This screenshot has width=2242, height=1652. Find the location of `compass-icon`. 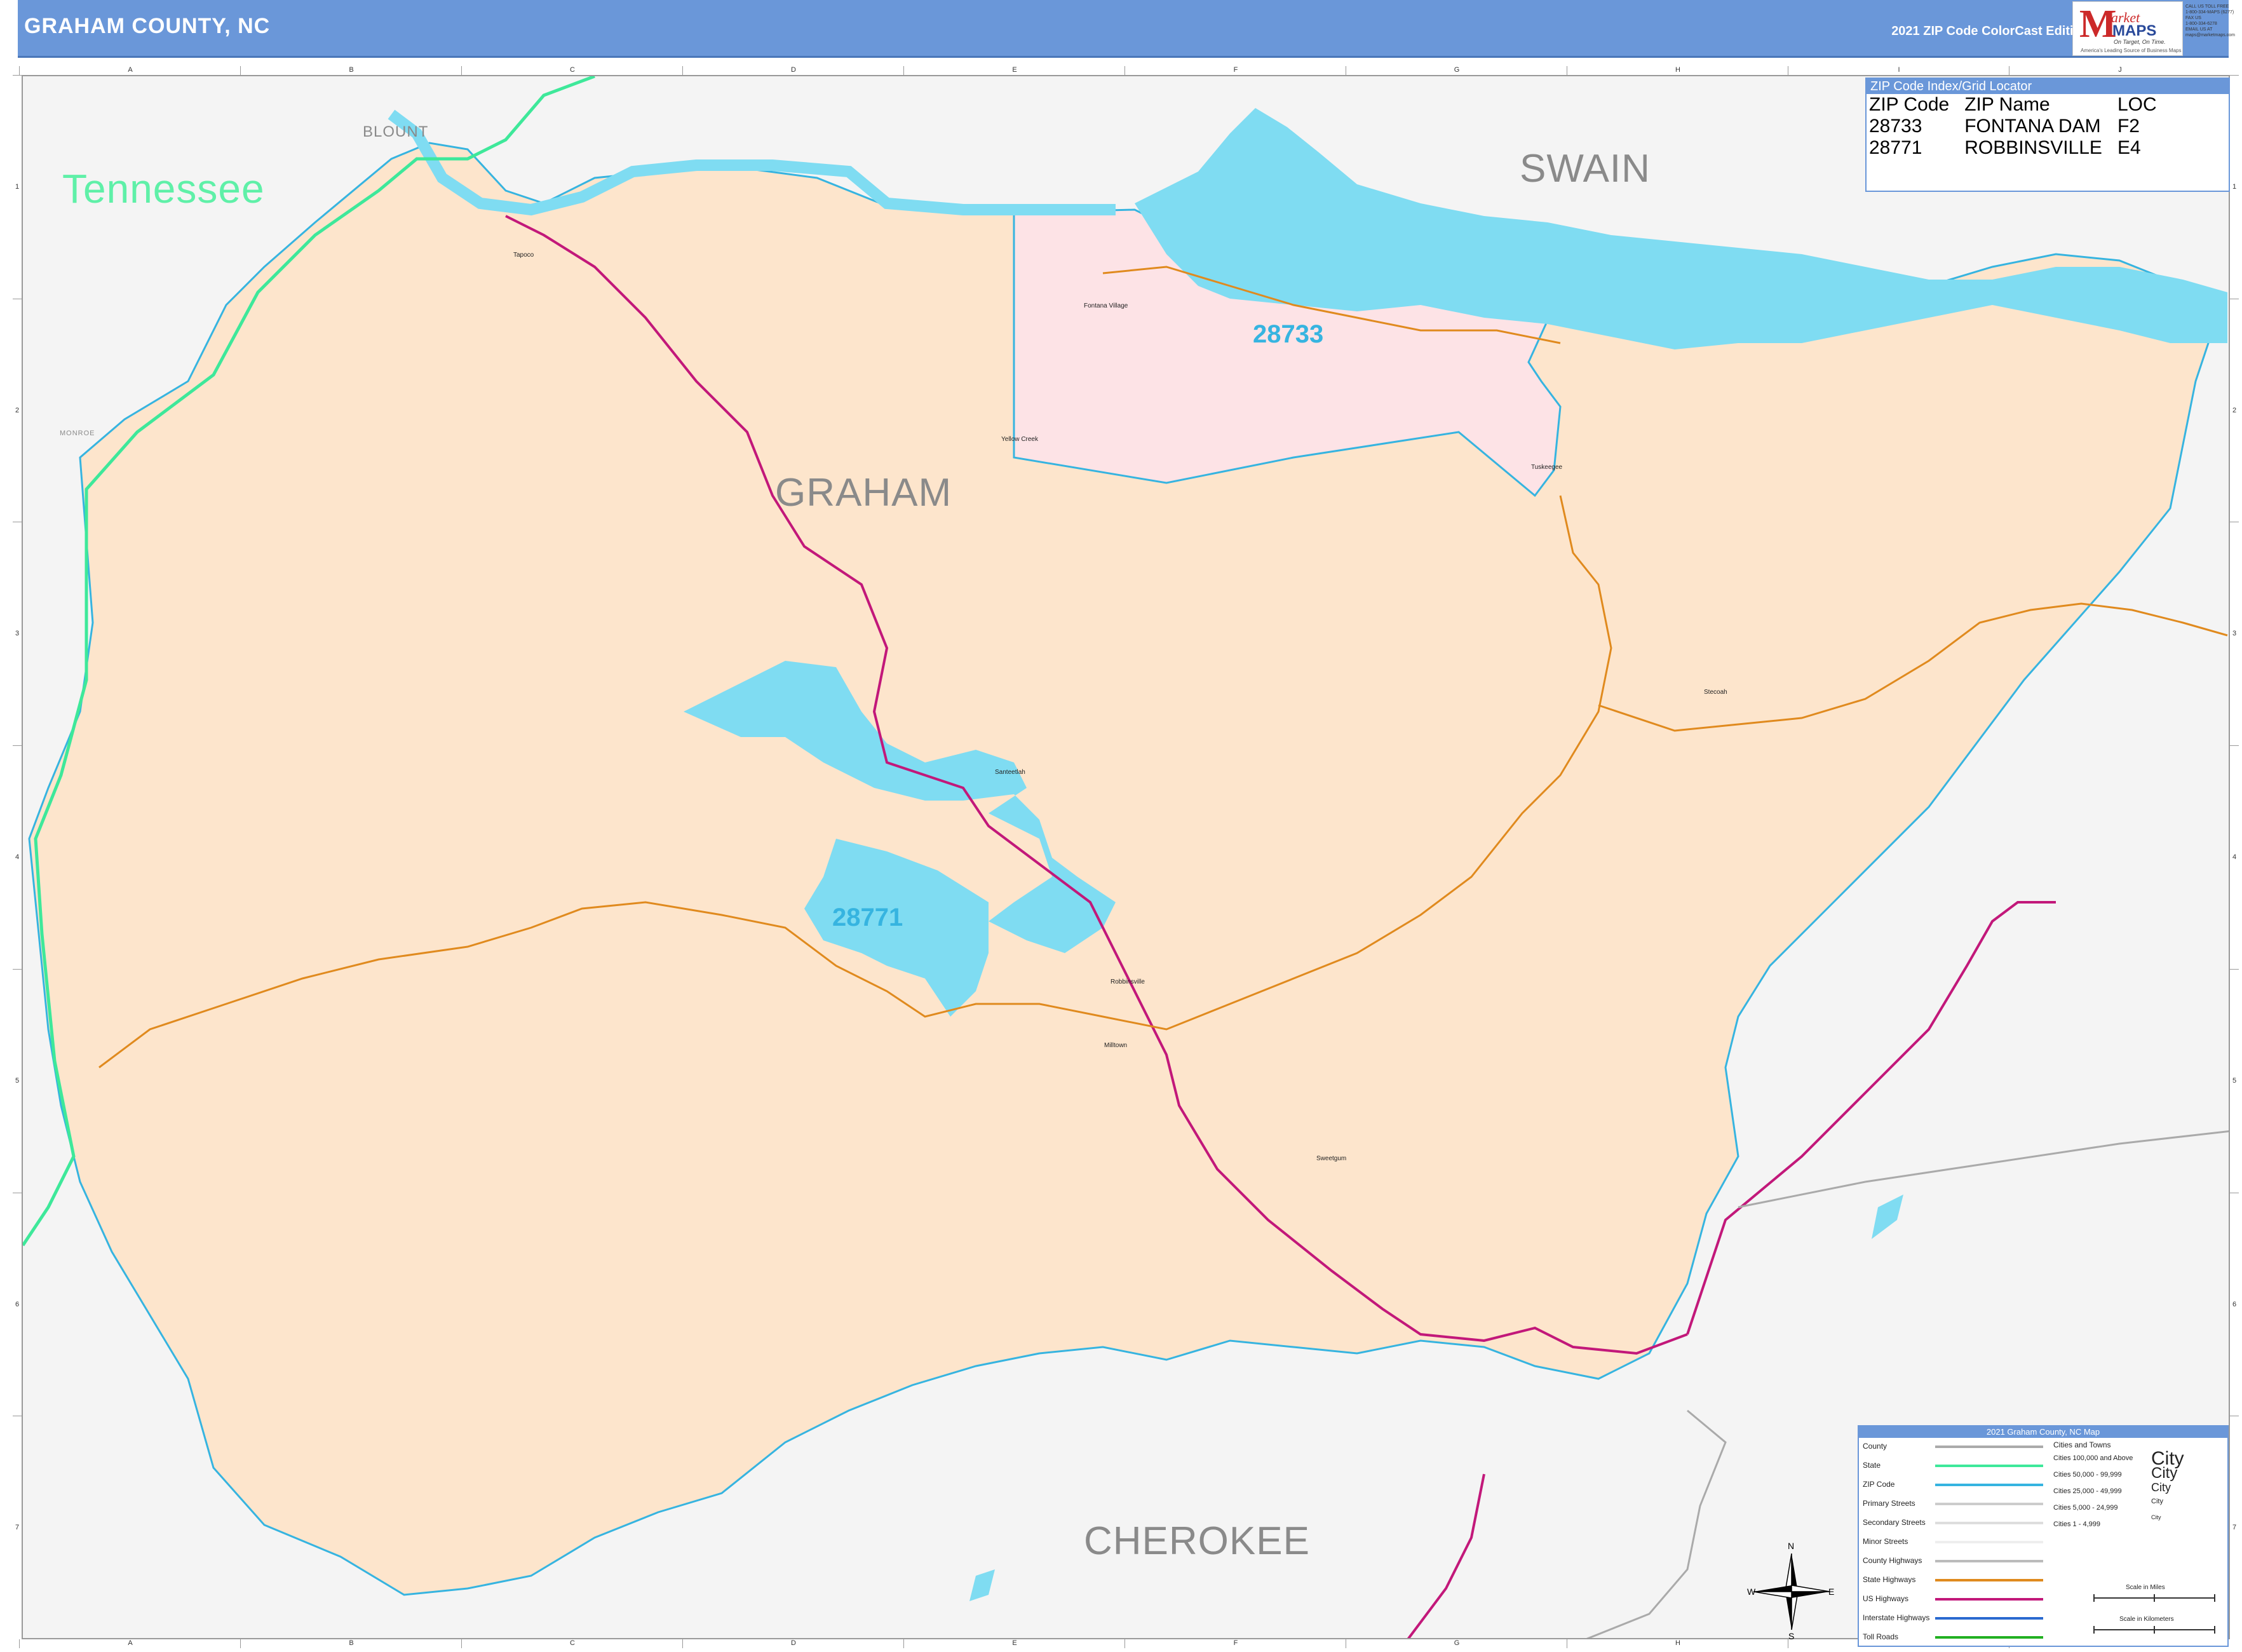

compass-icon is located at coordinates (1791, 1591).